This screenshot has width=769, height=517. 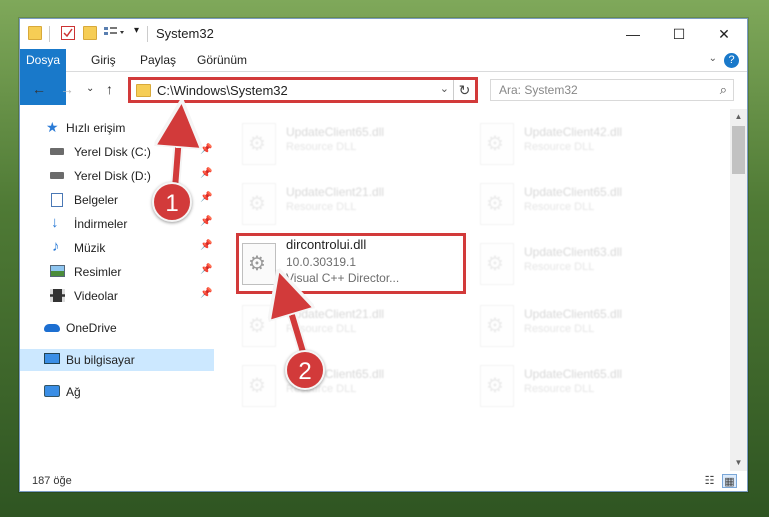 I want to click on nav-item-drive-d: Yerel Disk (D:) 📌, so click(x=117, y=176).